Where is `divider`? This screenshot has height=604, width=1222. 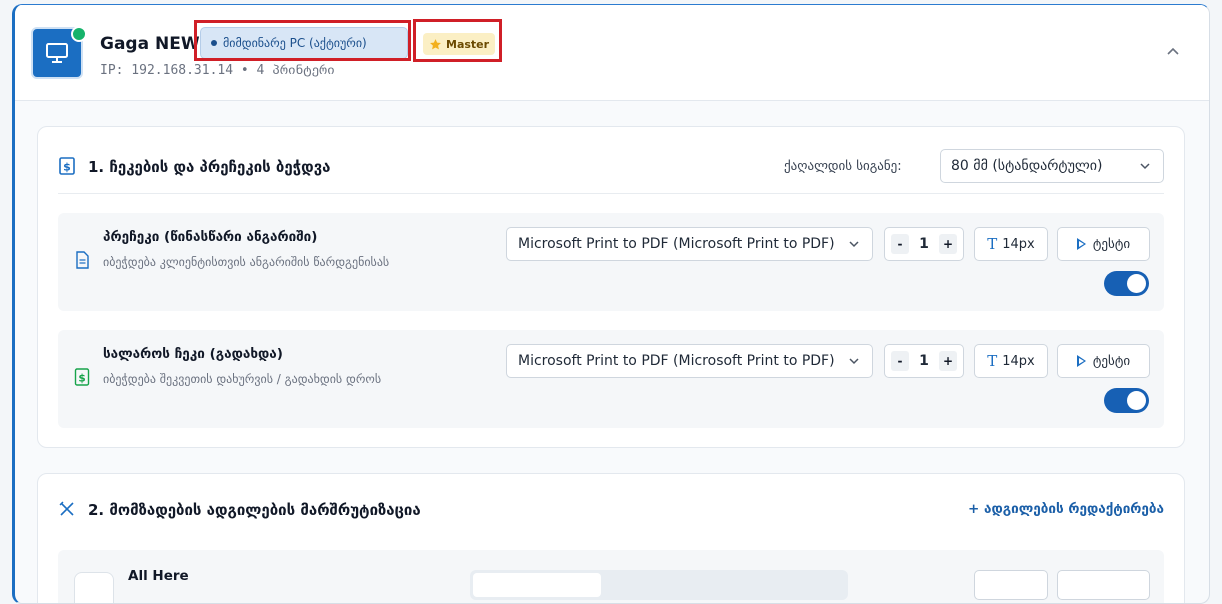
divider is located at coordinates (611, 193).